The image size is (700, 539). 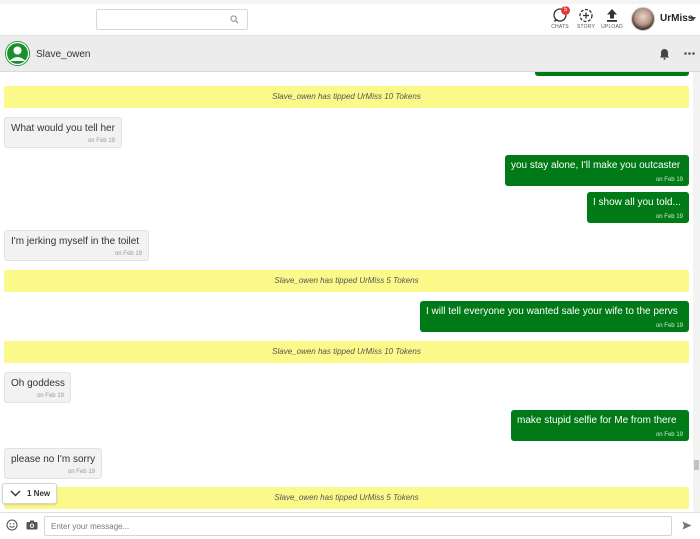 What do you see at coordinates (696, 292) in the screenshot?
I see `message-scrollbar` at bounding box center [696, 292].